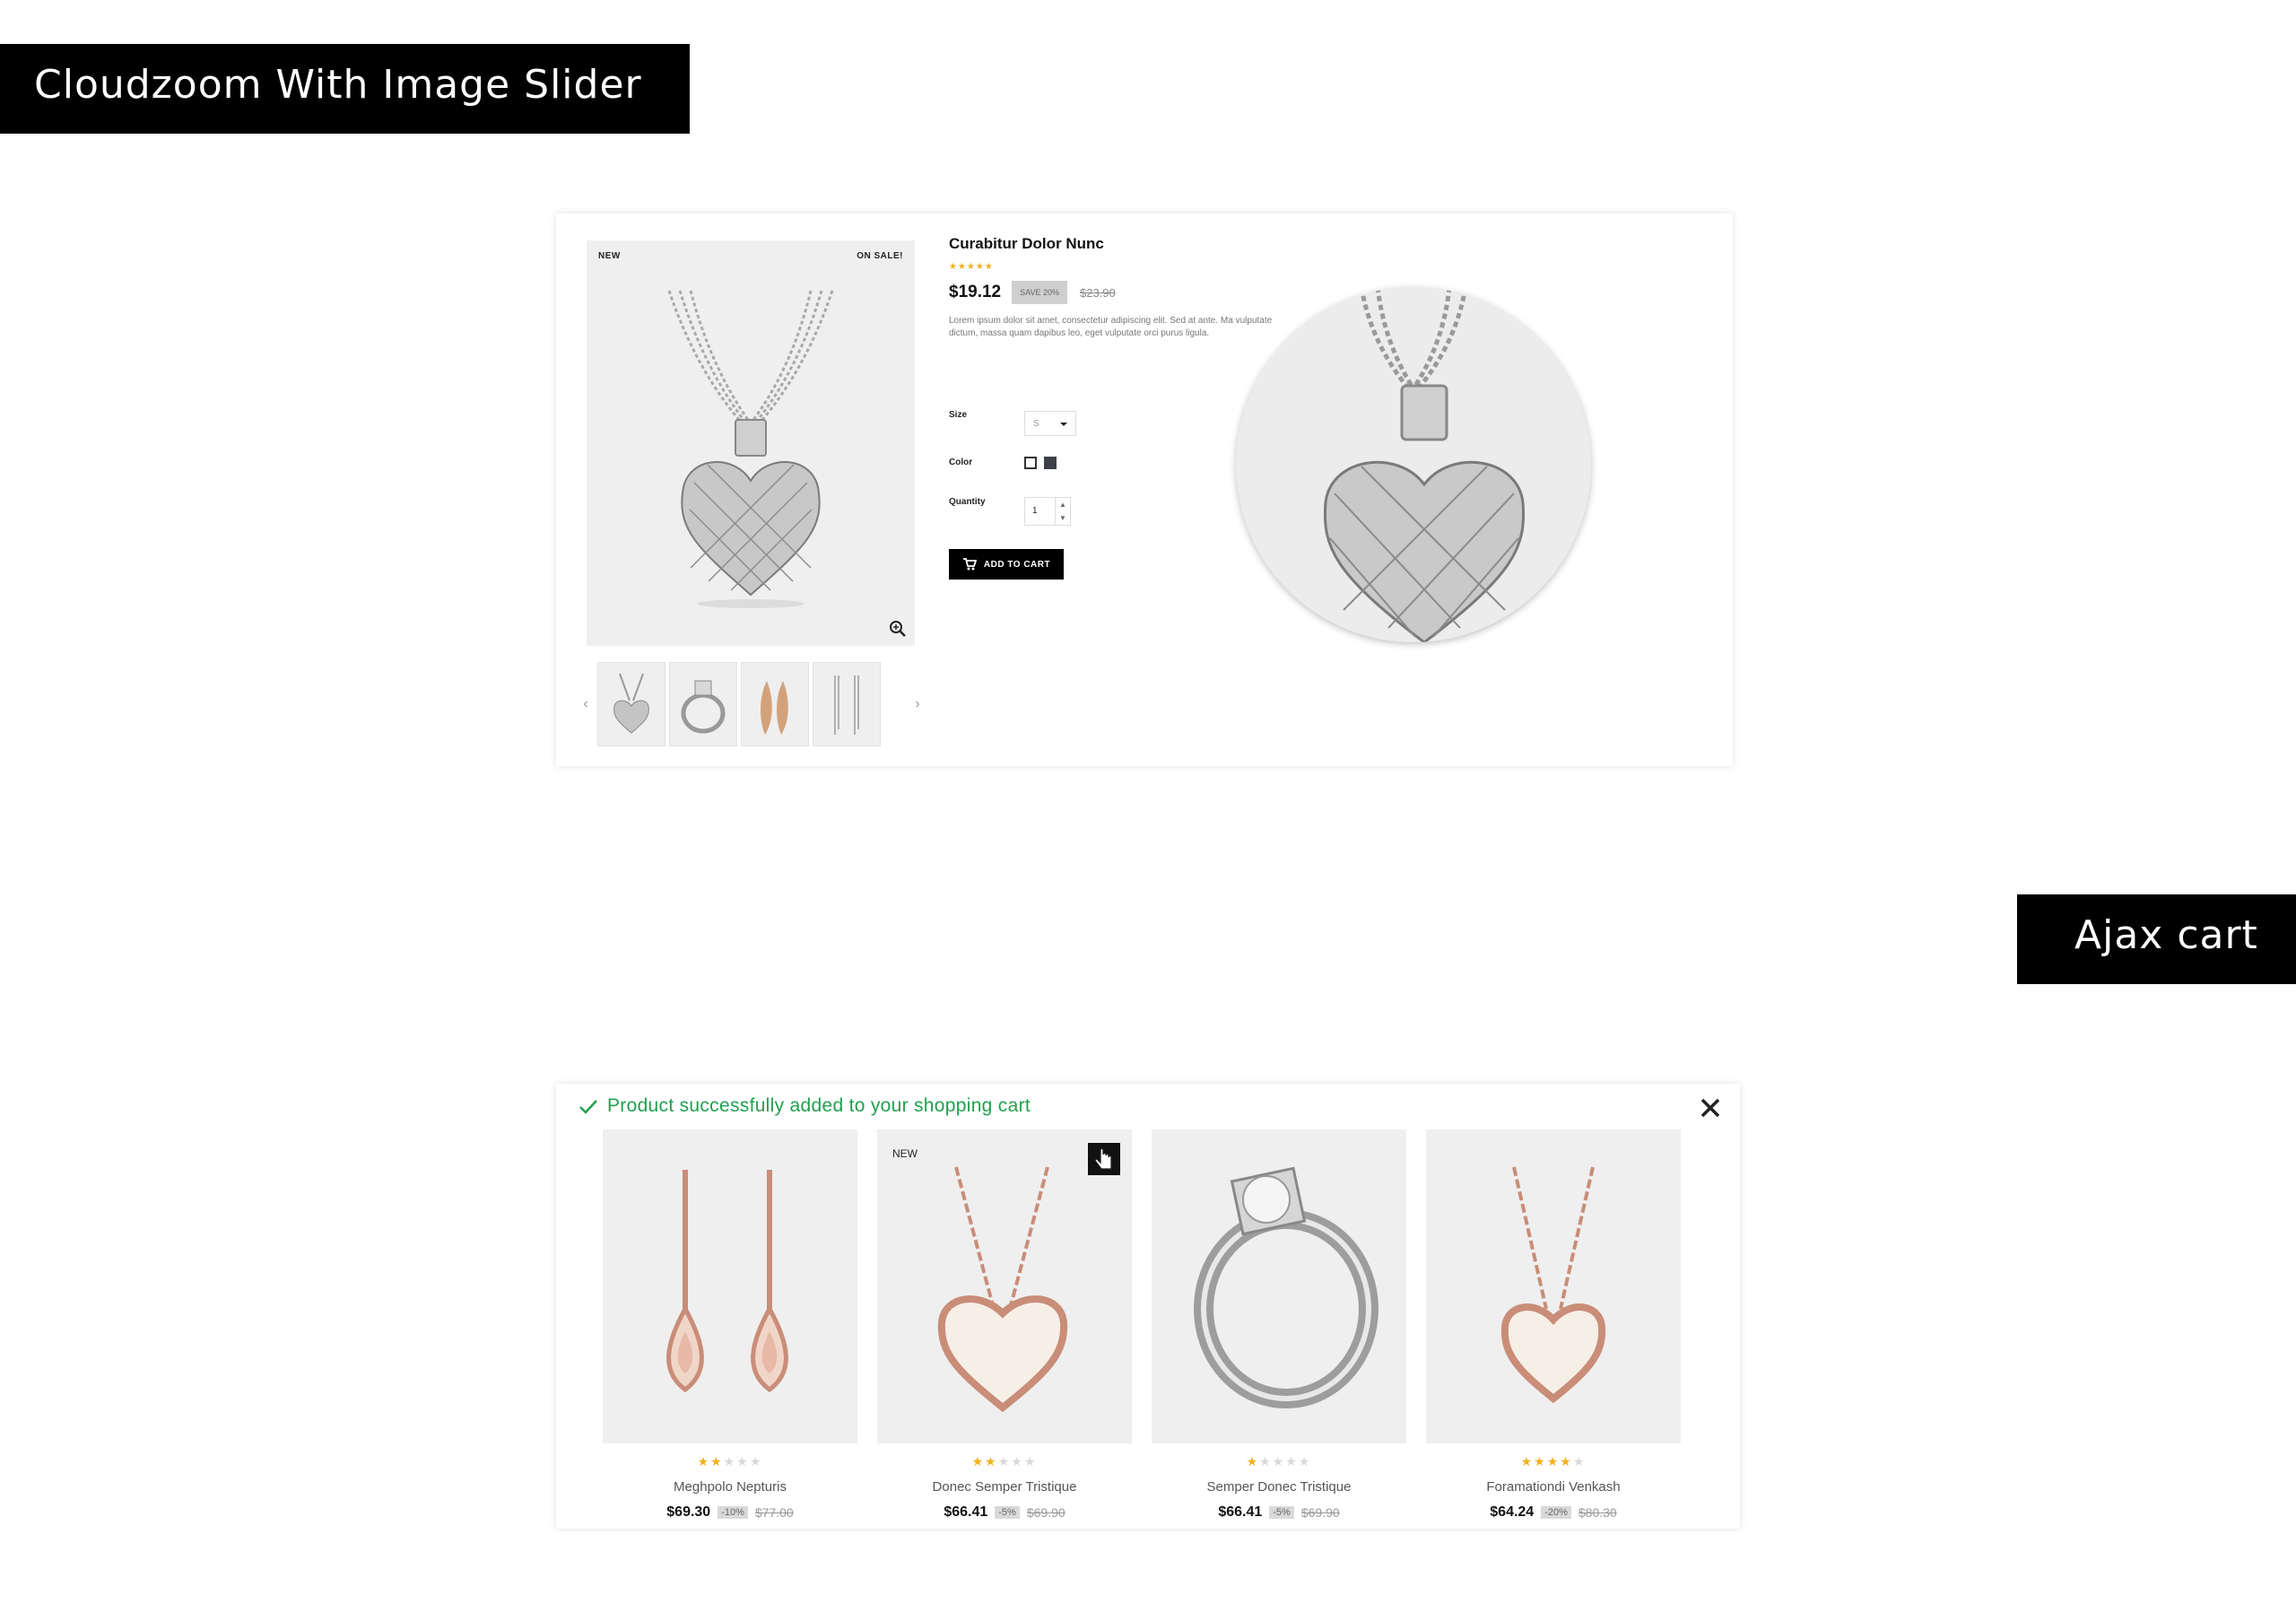  I want to click on hand-cursor-icon, so click(1103, 1158).